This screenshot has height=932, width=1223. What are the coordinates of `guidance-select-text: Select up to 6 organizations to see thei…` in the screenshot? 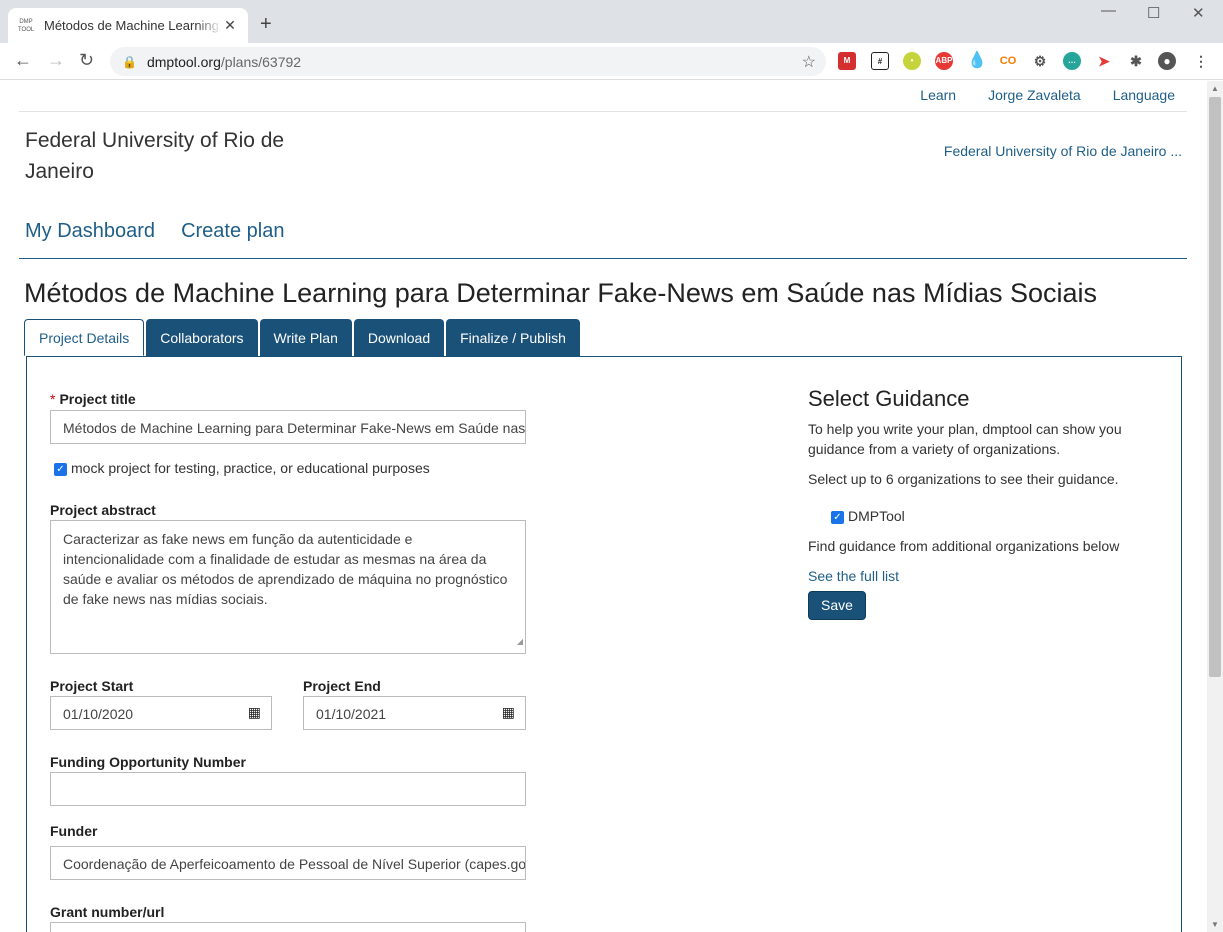 It's located at (963, 479).